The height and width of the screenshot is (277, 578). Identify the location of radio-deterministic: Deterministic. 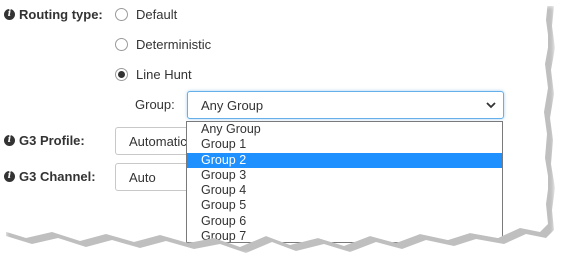
(163, 44).